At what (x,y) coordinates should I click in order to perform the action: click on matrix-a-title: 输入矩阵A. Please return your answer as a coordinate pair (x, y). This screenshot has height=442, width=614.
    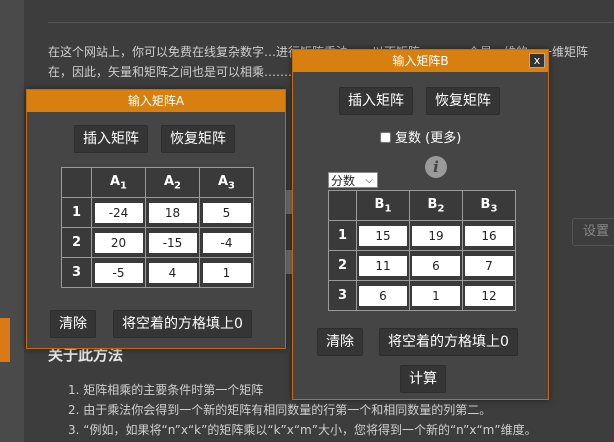
    Looking at the image, I should click on (156, 101).